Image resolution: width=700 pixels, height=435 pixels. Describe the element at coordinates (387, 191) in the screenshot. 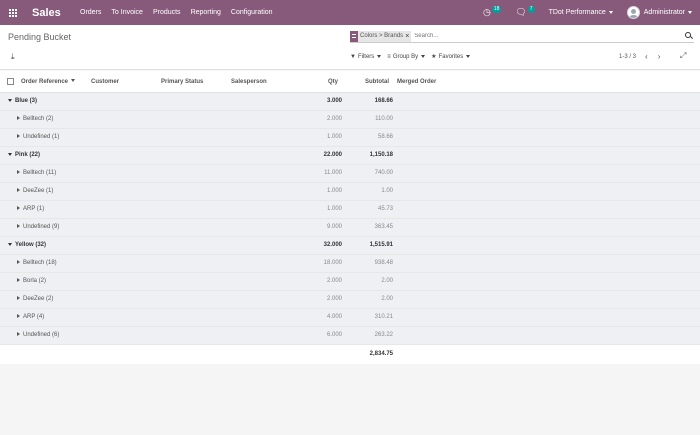

I see `group-subtotal: 1.00` at that location.